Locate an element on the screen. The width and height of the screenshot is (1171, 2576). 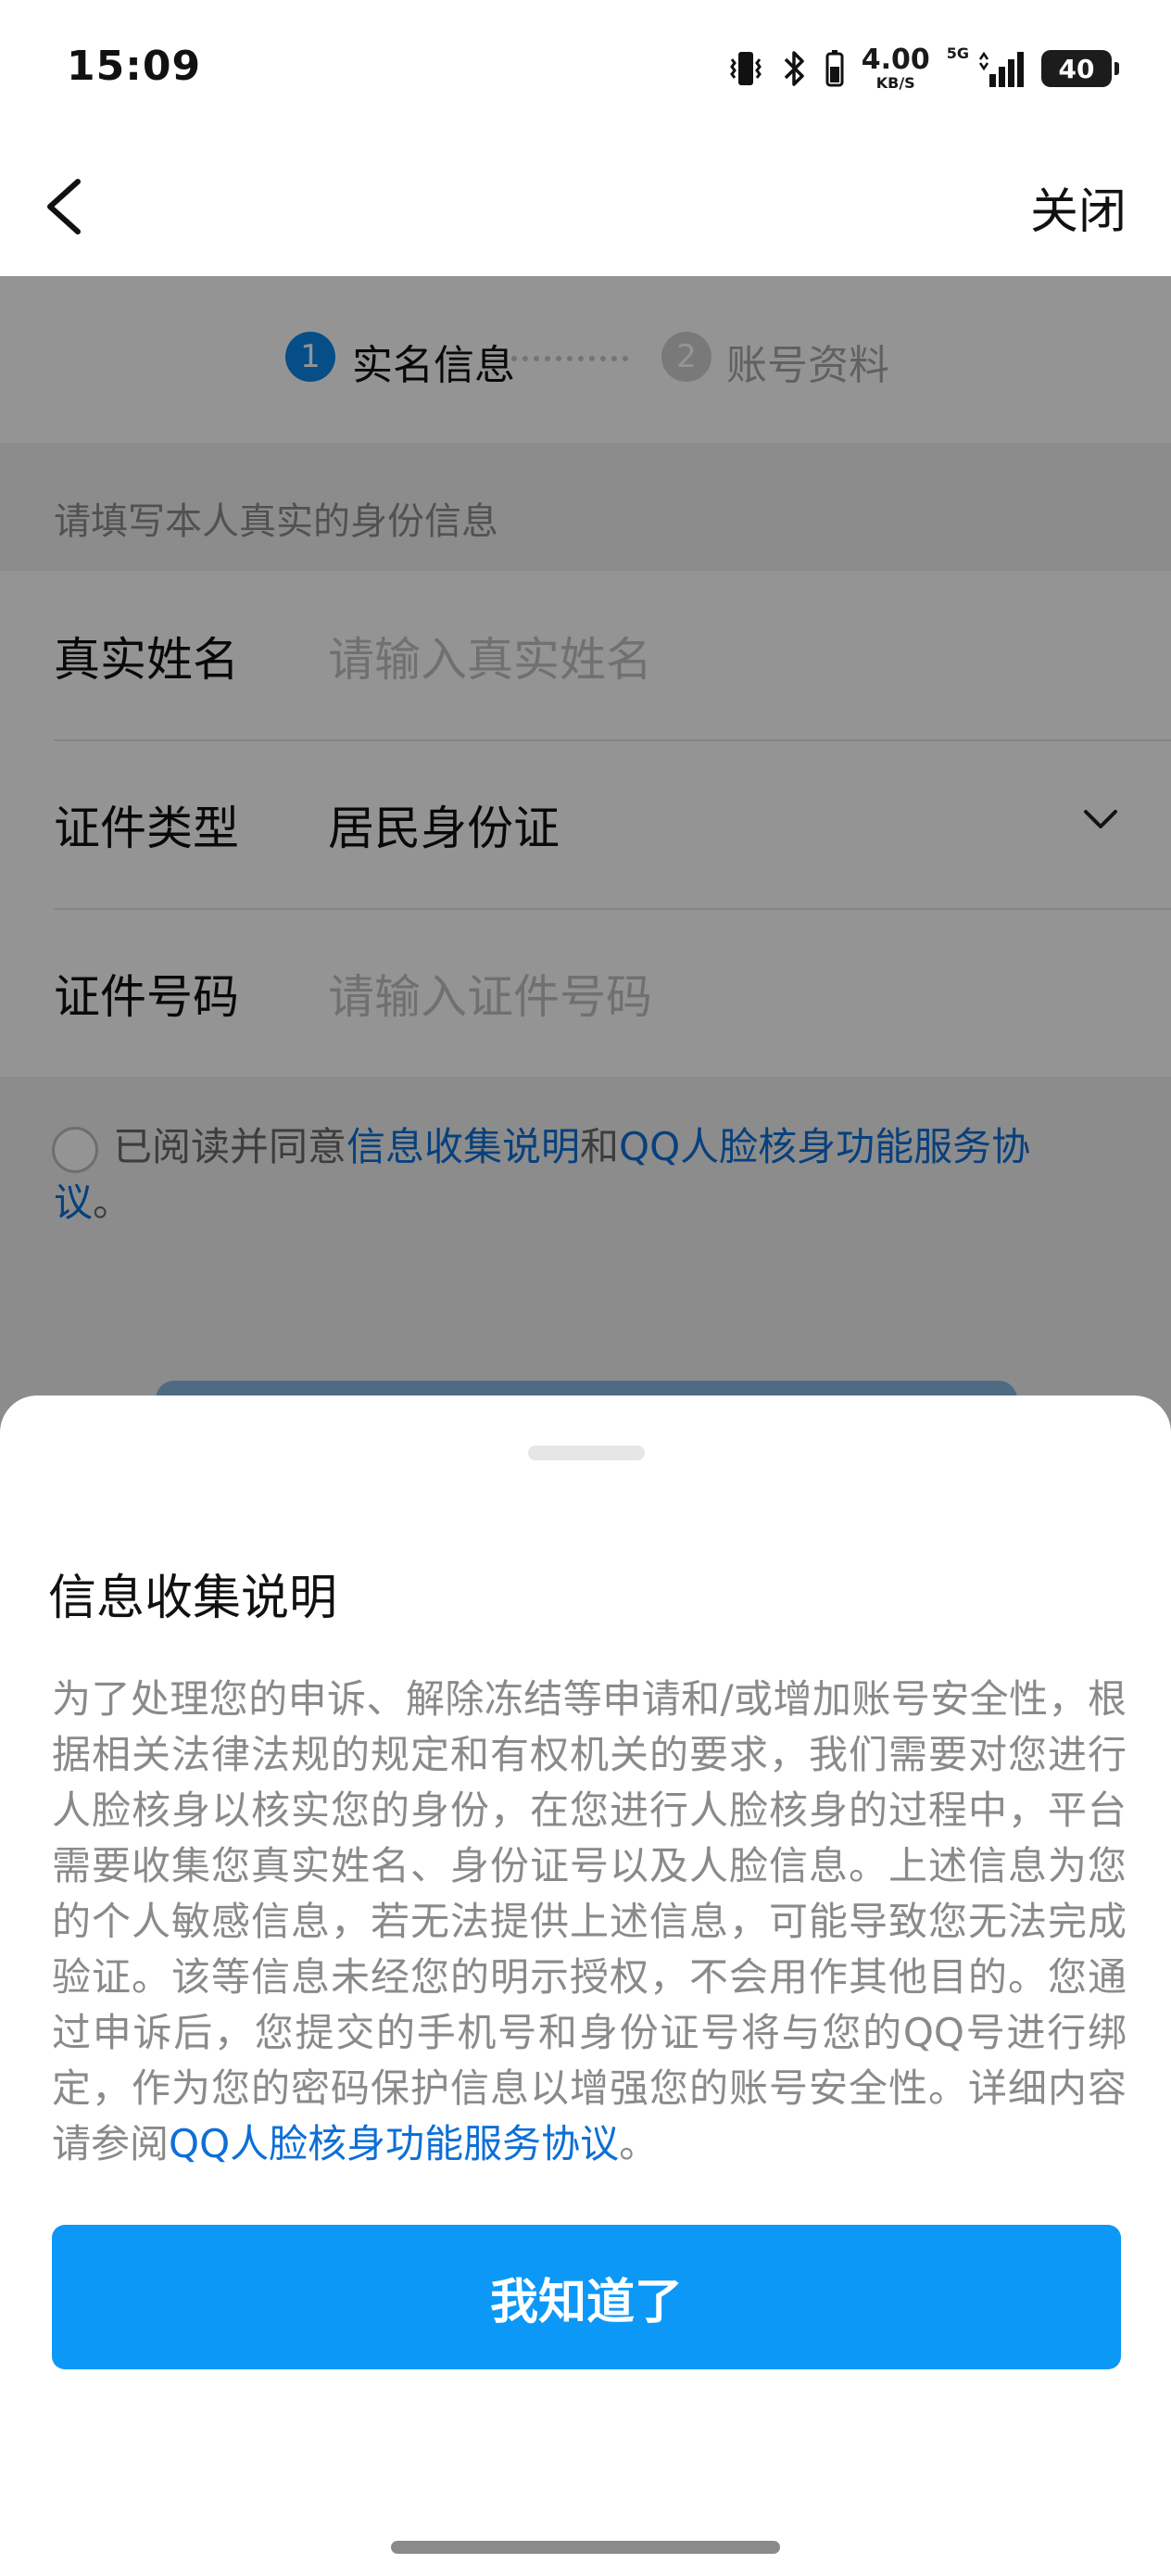
status-bar: 15:09 4.00 KB/S 5G 40 is located at coordinates (585, 68).